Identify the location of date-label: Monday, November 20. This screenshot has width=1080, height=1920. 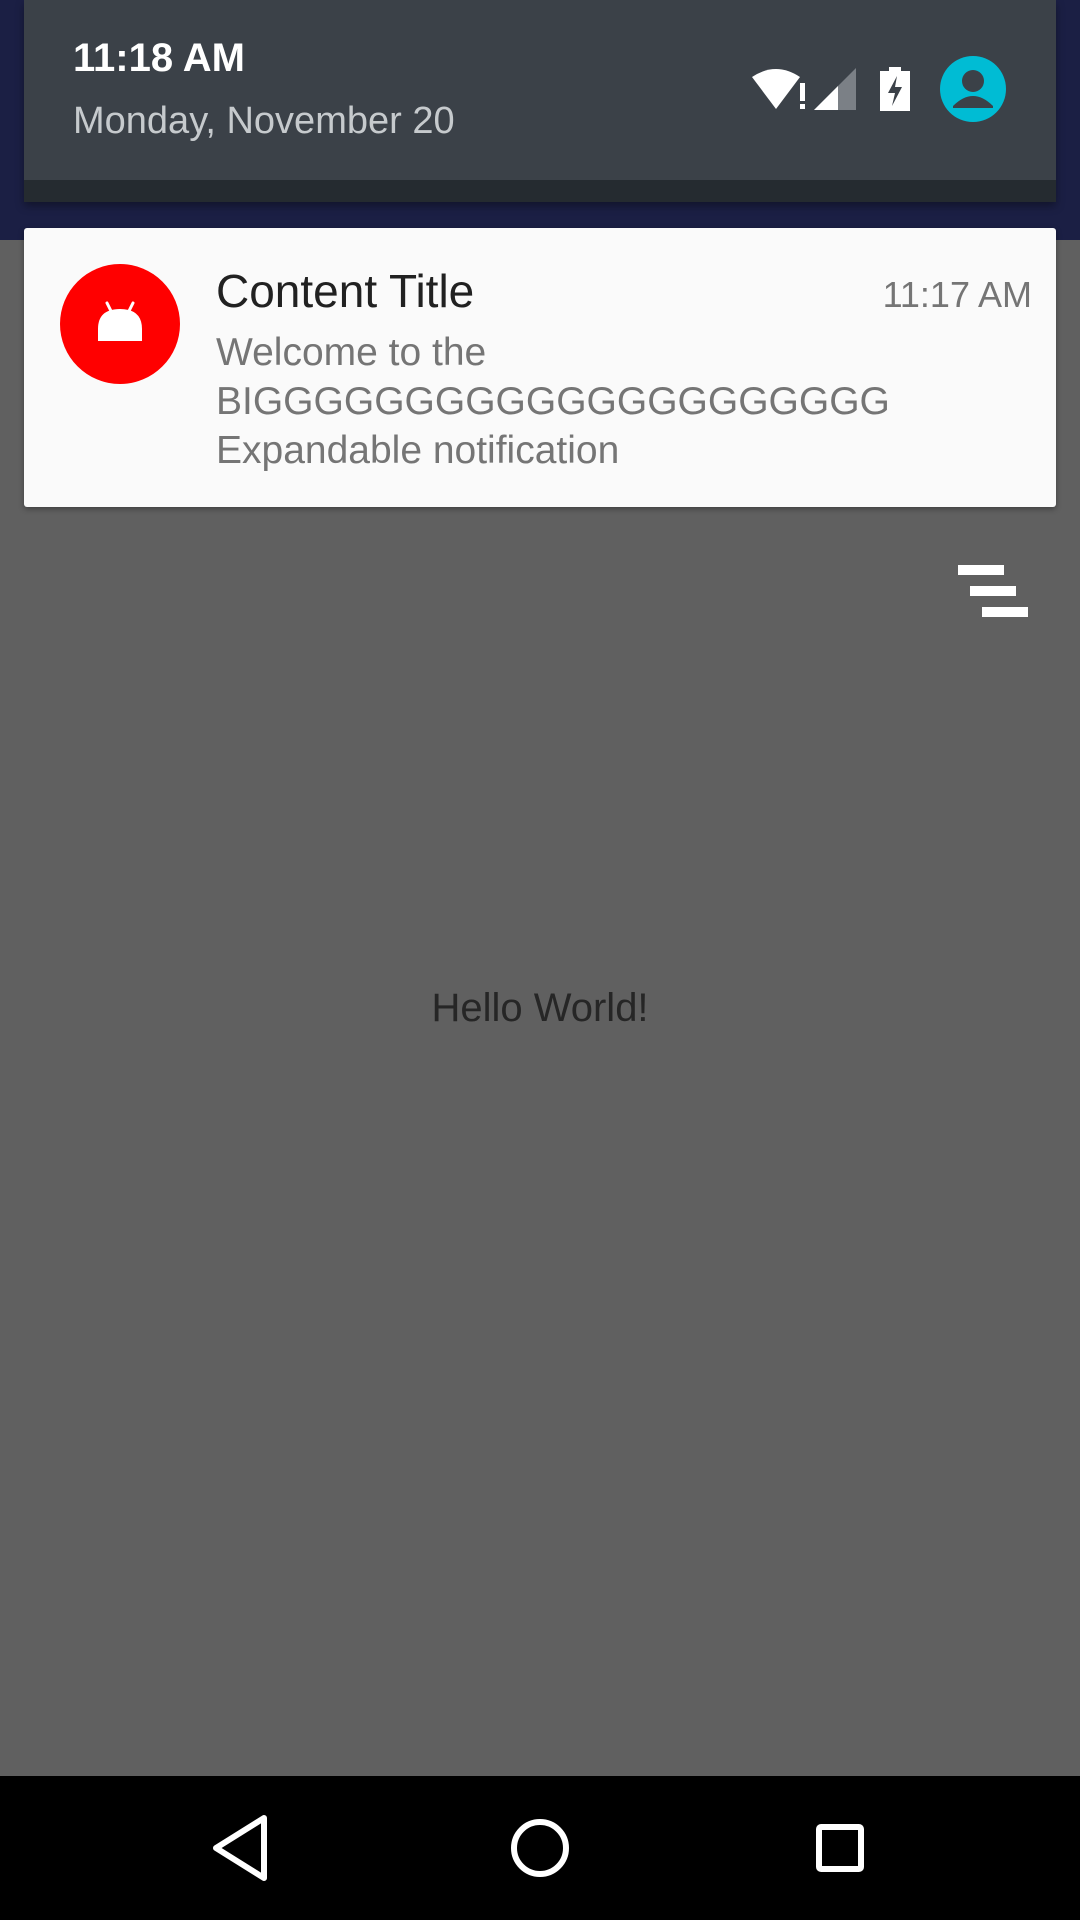
(264, 121).